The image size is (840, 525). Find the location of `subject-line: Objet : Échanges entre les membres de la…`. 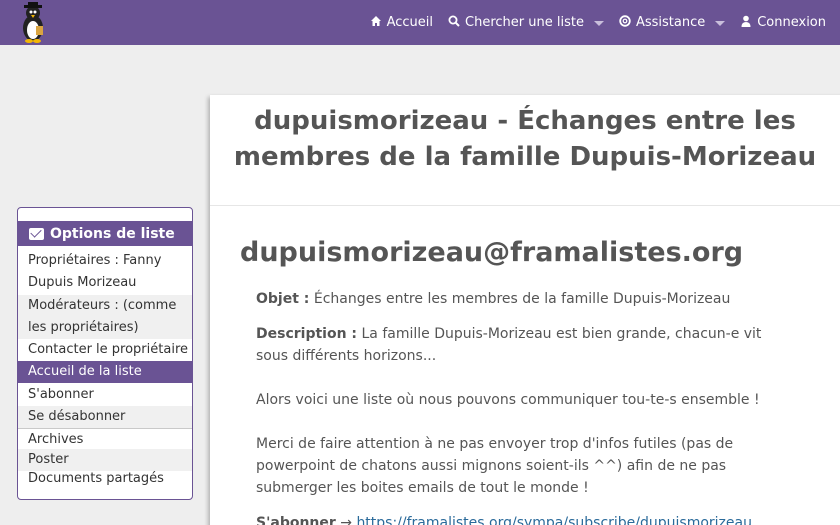

subject-line: Objet : Échanges entre les membres de la… is located at coordinates (521, 299).